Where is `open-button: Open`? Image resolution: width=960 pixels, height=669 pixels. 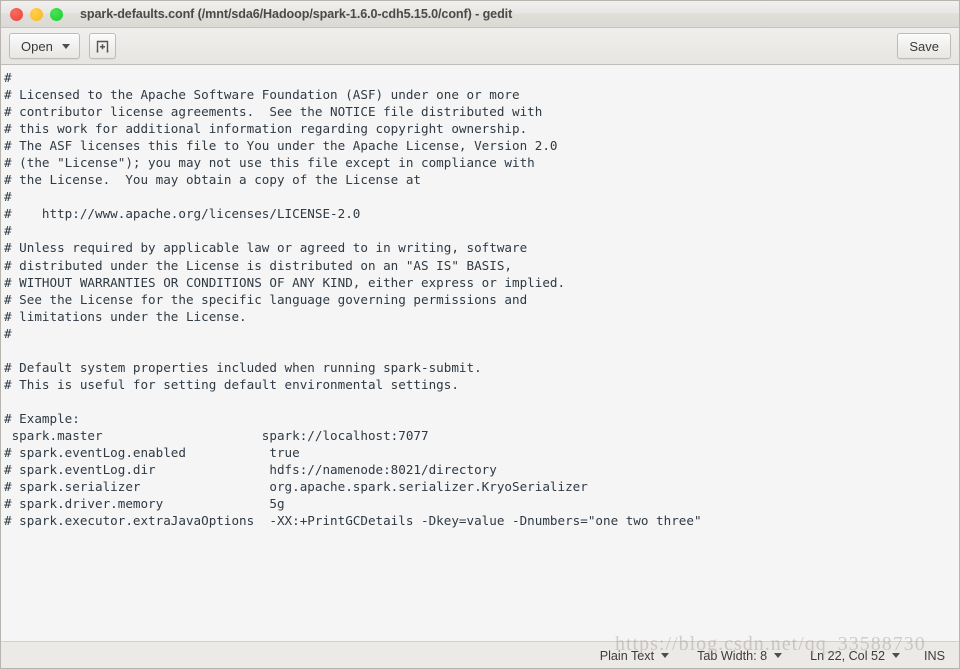
open-button: Open is located at coordinates (44, 46).